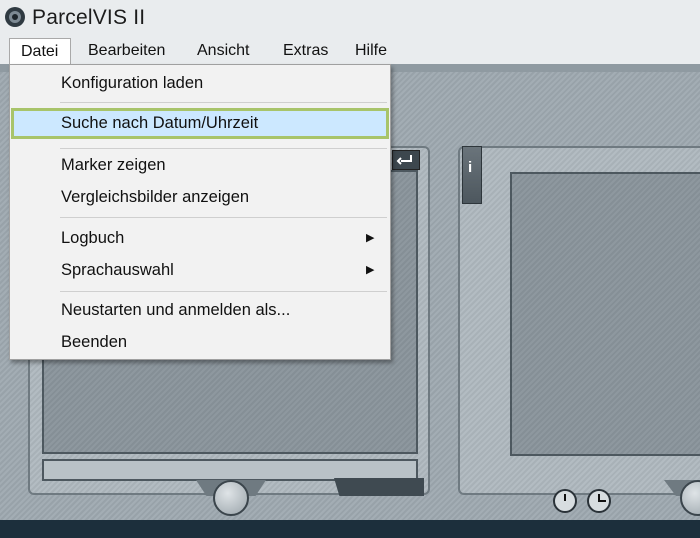 This screenshot has height=538, width=700. What do you see at coordinates (200, 342) in the screenshot?
I see `menu-item-beenden: Beenden` at bounding box center [200, 342].